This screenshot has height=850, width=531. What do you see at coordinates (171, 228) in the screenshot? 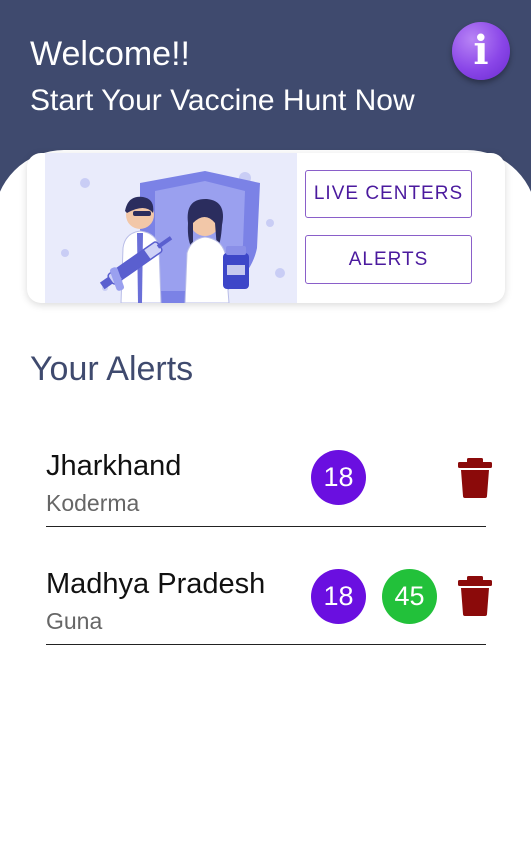
I see `vaccine-illustration` at bounding box center [171, 228].